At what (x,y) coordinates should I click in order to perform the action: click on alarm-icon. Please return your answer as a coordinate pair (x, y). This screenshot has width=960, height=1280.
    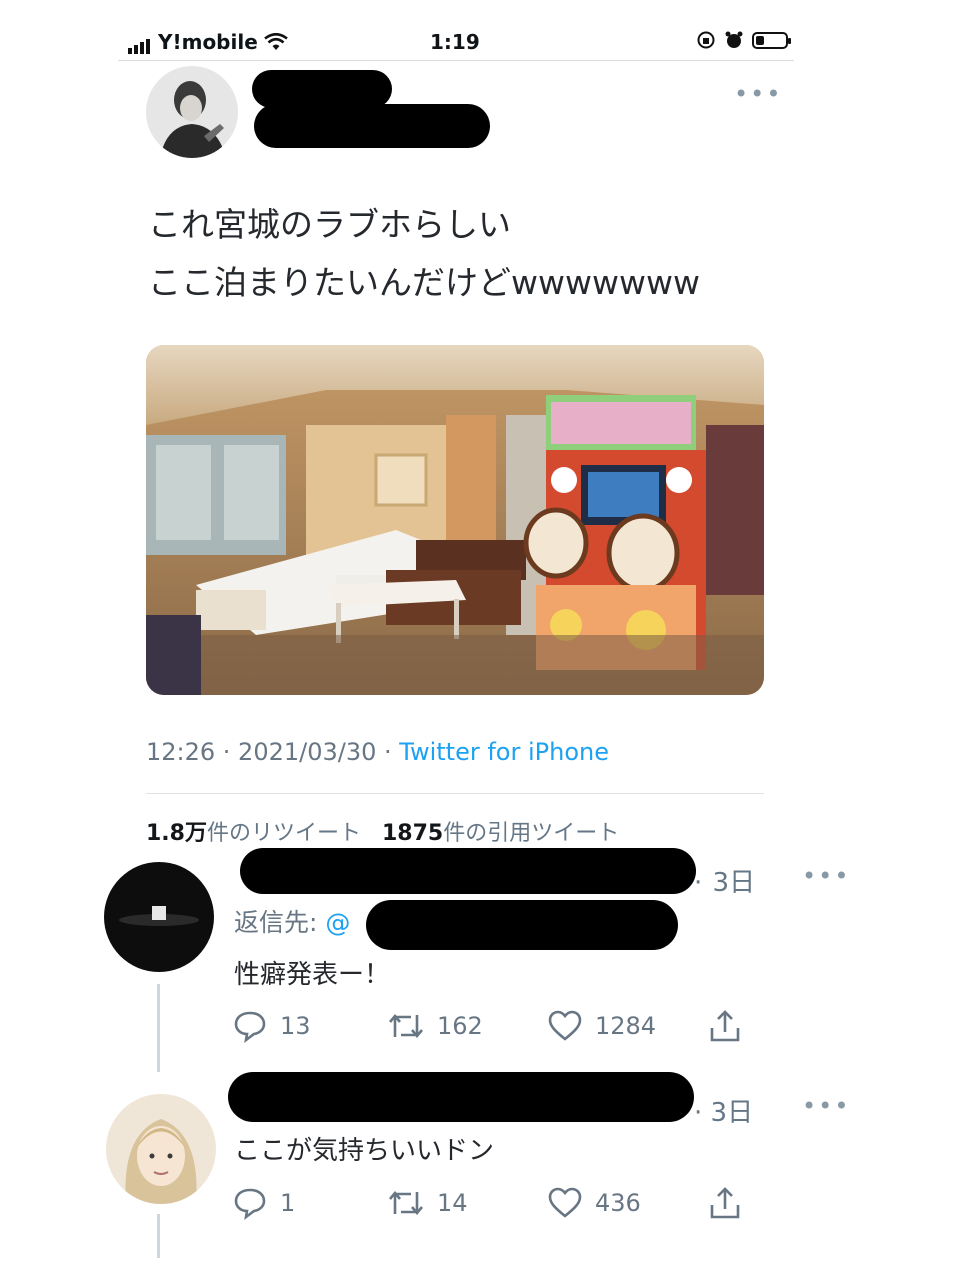
    Looking at the image, I should click on (734, 39).